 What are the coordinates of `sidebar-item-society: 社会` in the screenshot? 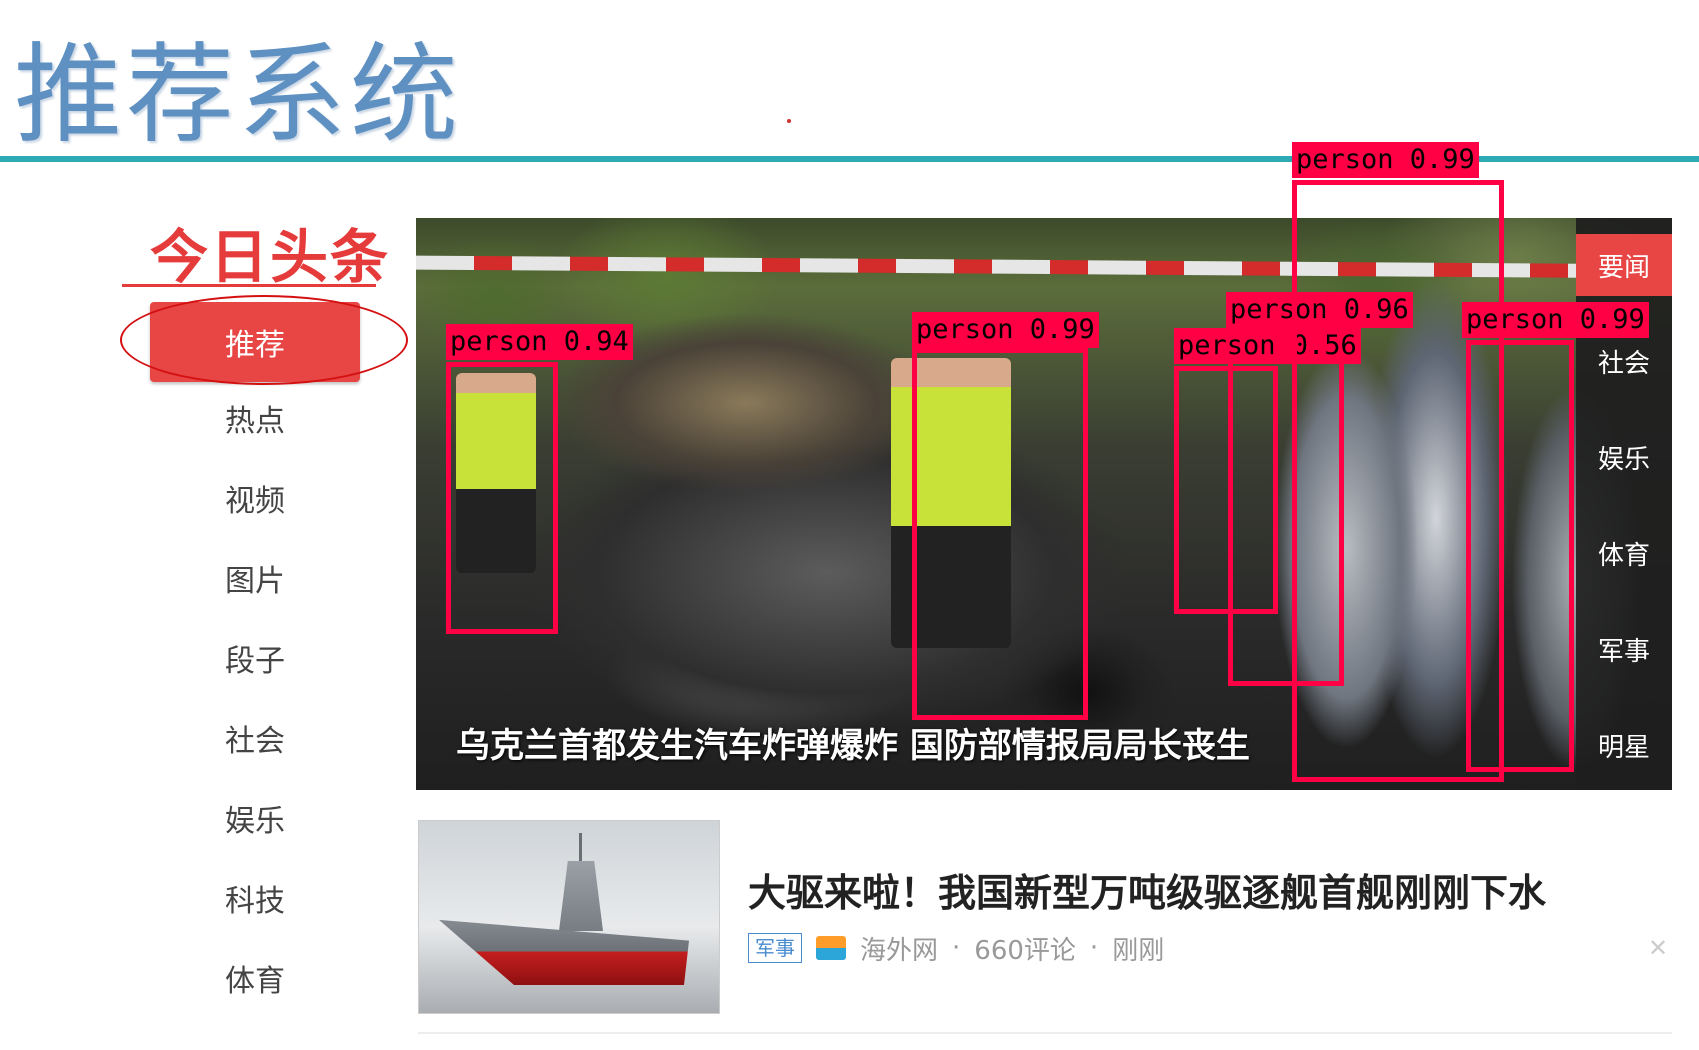 It's located at (255, 738).